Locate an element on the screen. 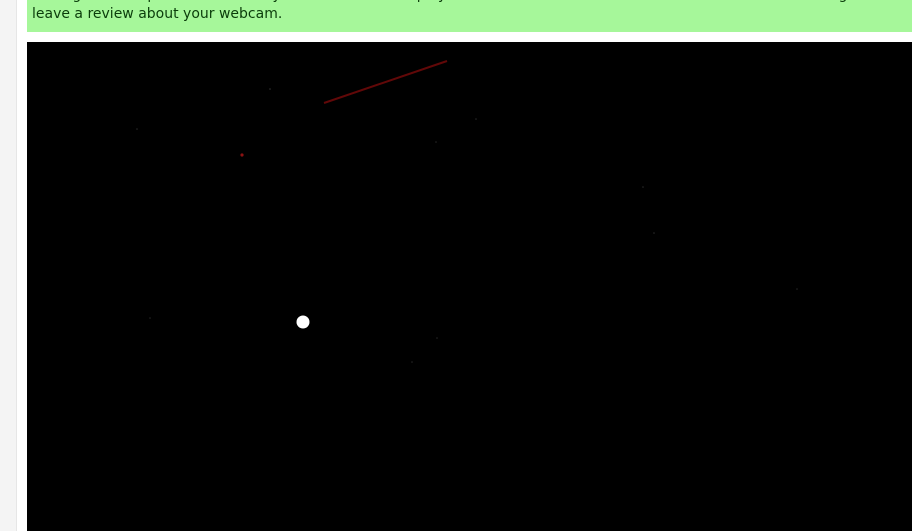 The height and width of the screenshot is (531, 917). light-streak is located at coordinates (385, 82).